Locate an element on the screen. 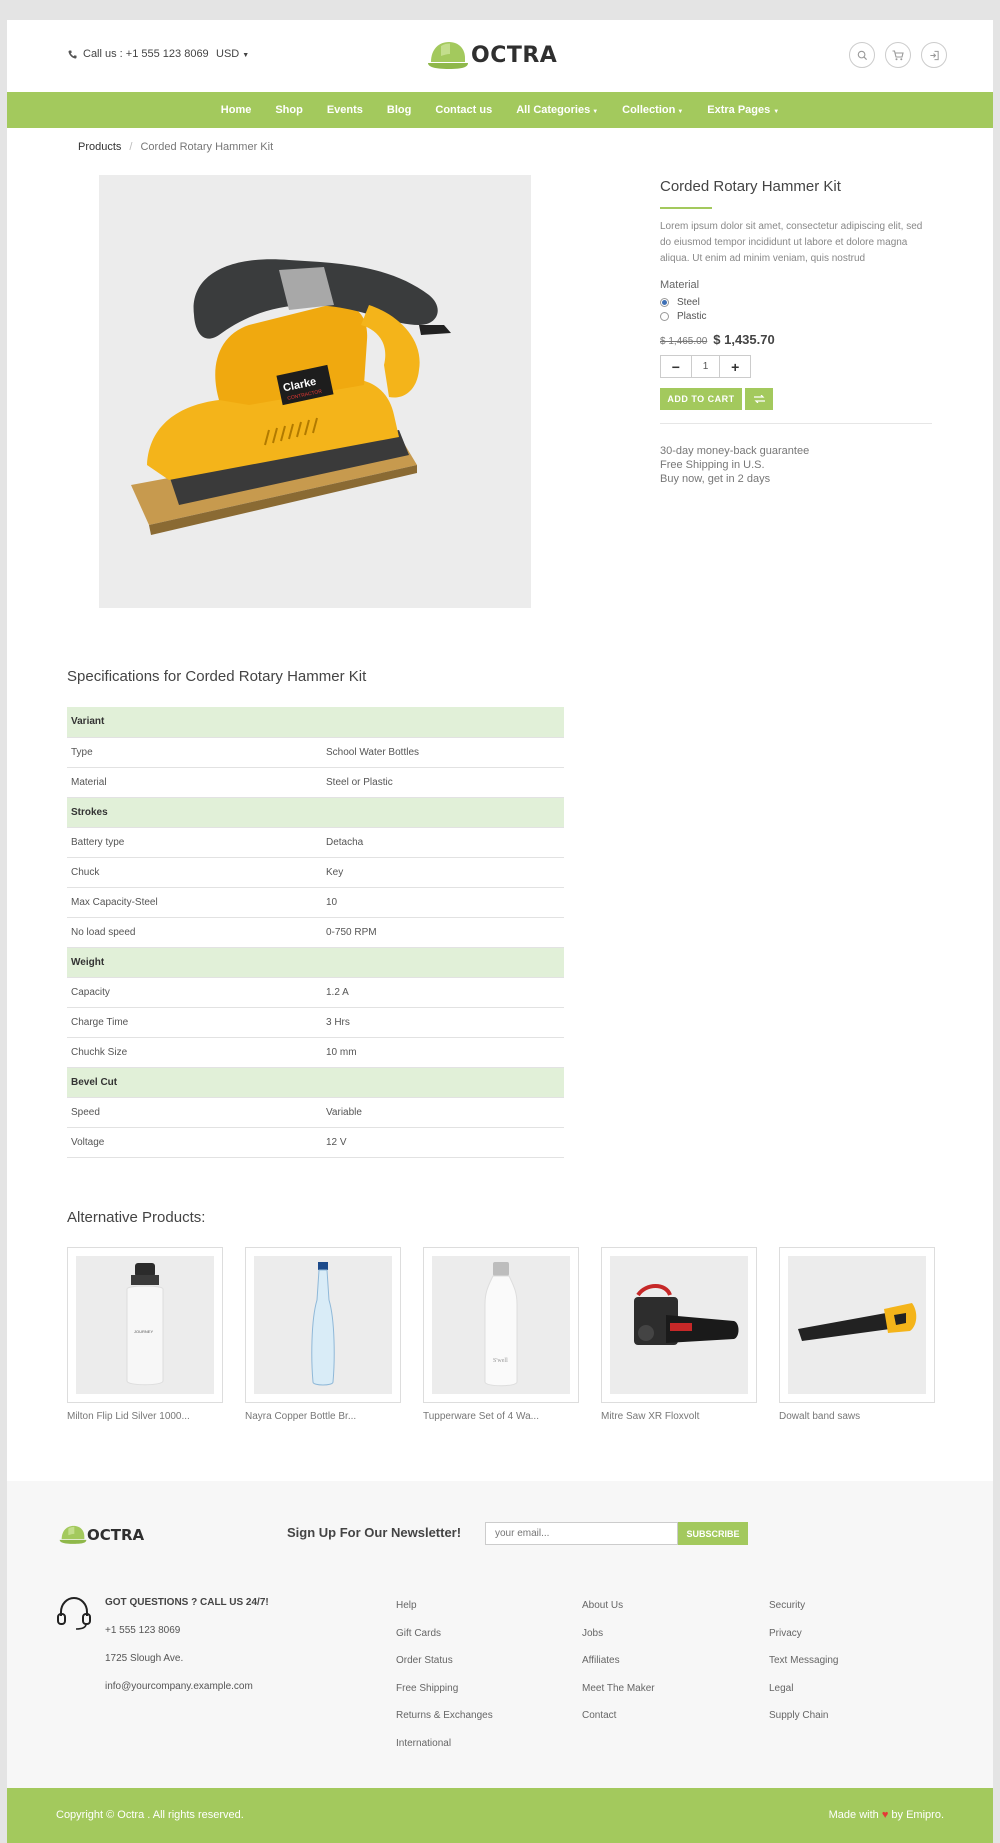 The height and width of the screenshot is (1843, 1000). spec-row: Material Steel or Plastic is located at coordinates (315, 782).